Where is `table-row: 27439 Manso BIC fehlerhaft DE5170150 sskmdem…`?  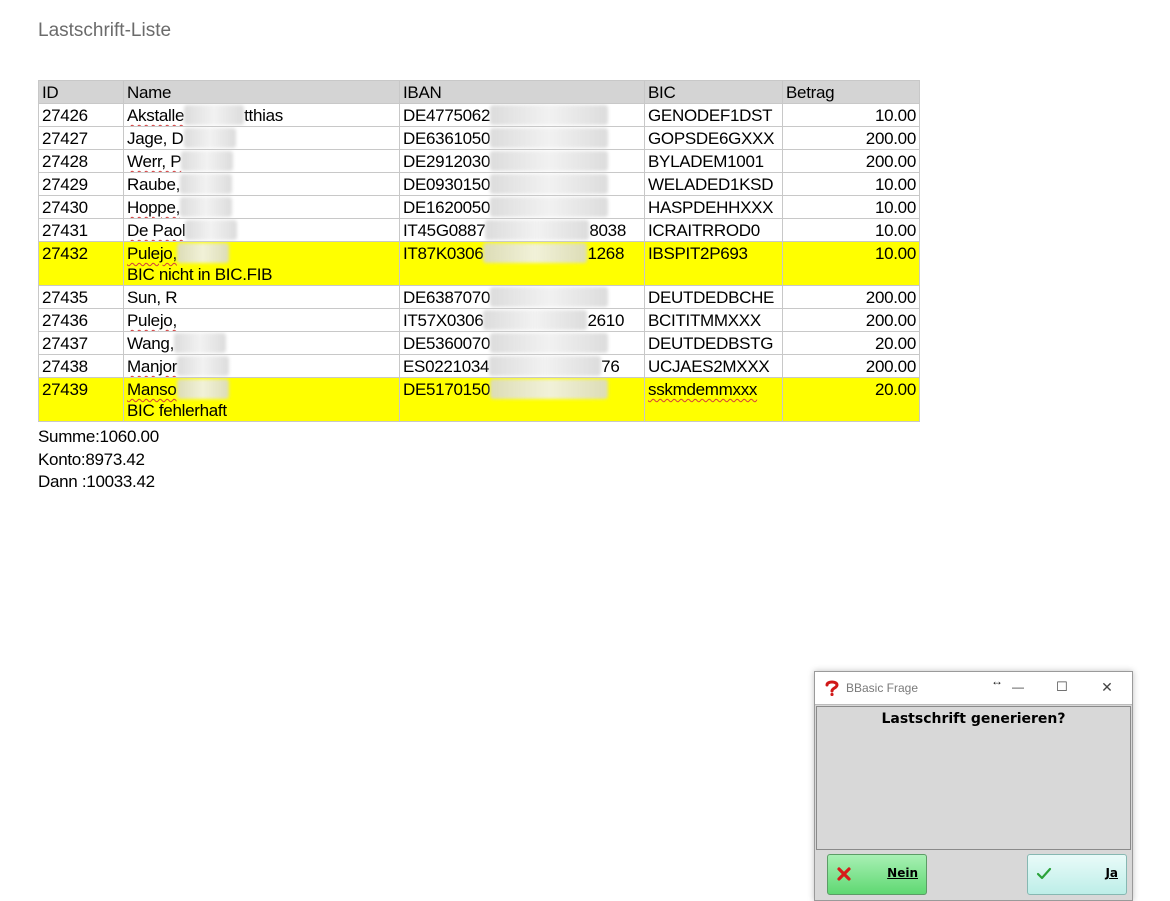 table-row: 27439 Manso BIC fehlerhaft DE5170150 sskmdem… is located at coordinates (479, 399).